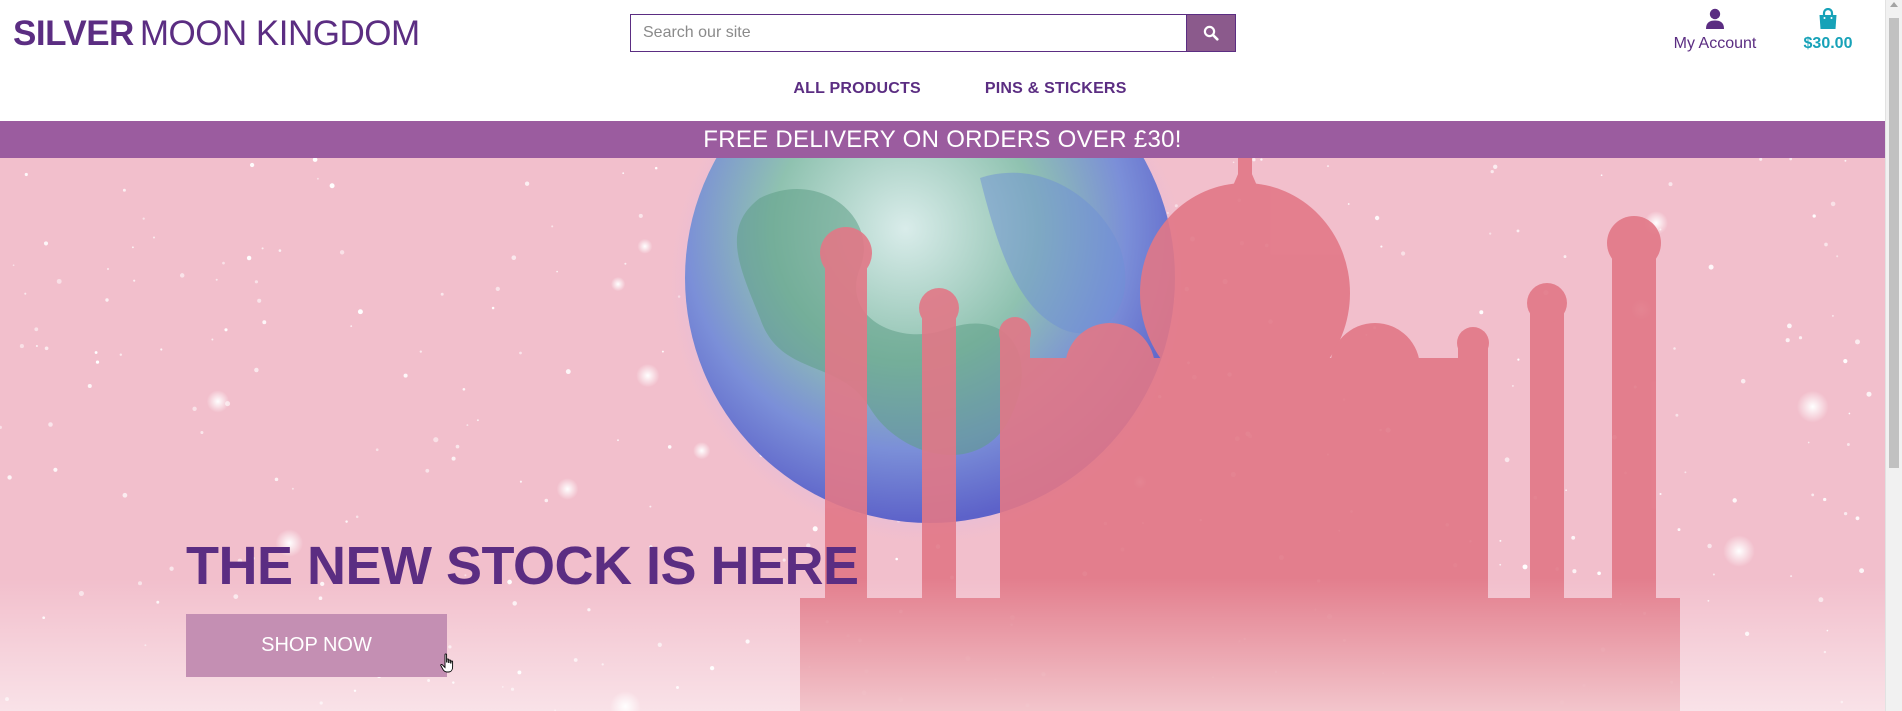  Describe the element at coordinates (1715, 20) in the screenshot. I see `user-icon` at that location.